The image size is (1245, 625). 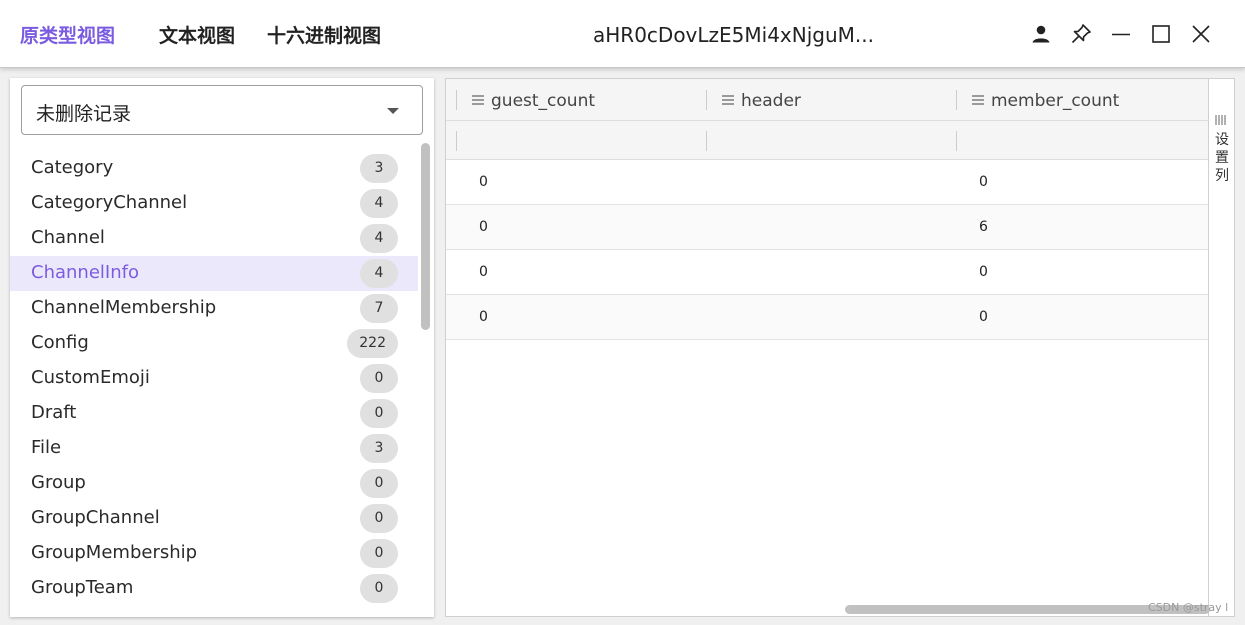 What do you see at coordinates (831, 100) in the screenshot?
I see `column-header: header` at bounding box center [831, 100].